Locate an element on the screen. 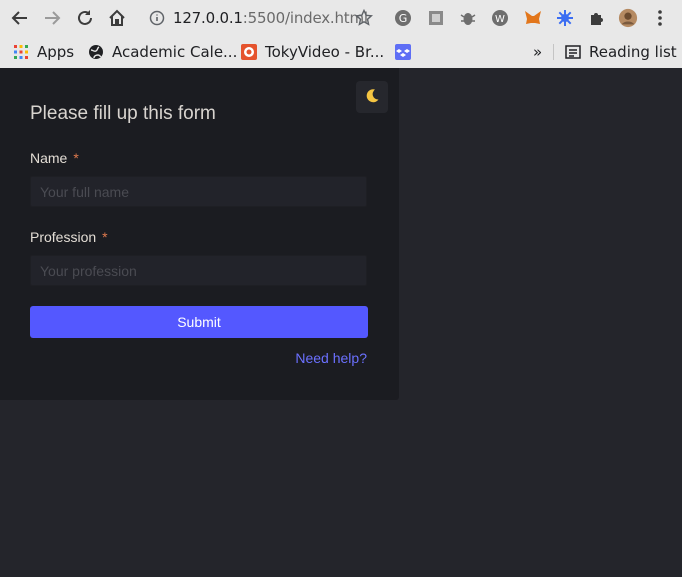 This screenshot has width=682, height=577. need-help-link: Need help? is located at coordinates (331, 358).